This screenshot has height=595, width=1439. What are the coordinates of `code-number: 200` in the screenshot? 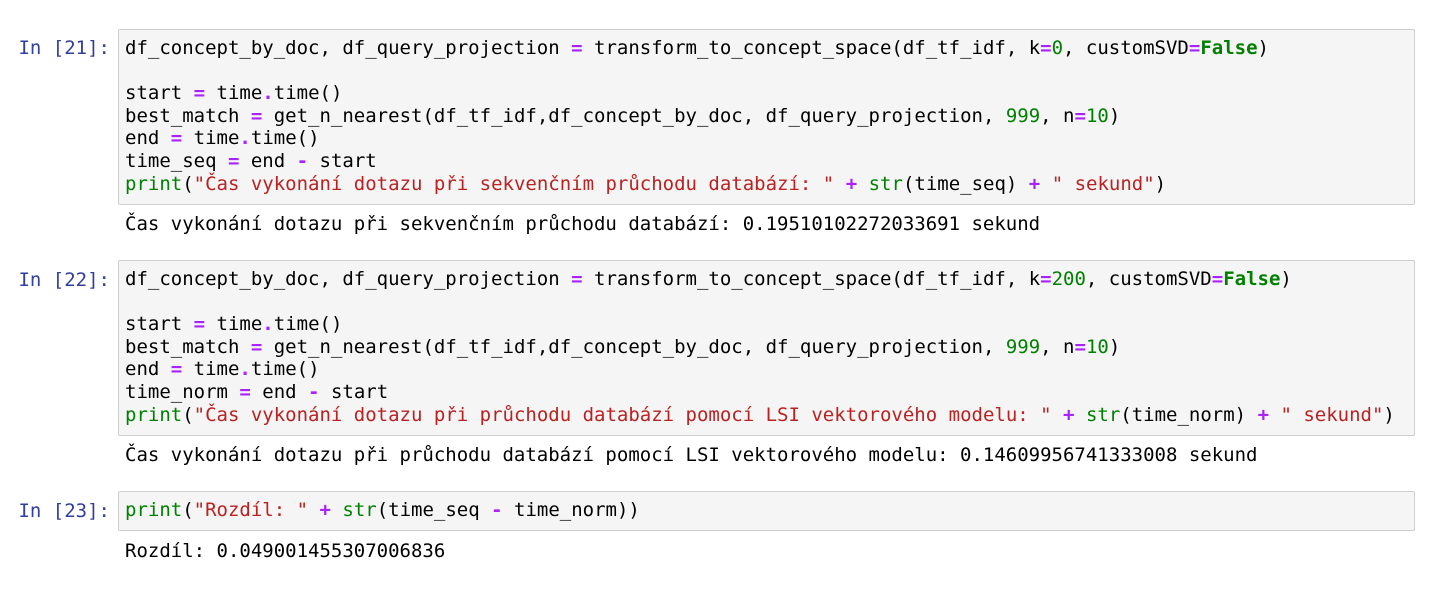 It's located at (1068, 279).